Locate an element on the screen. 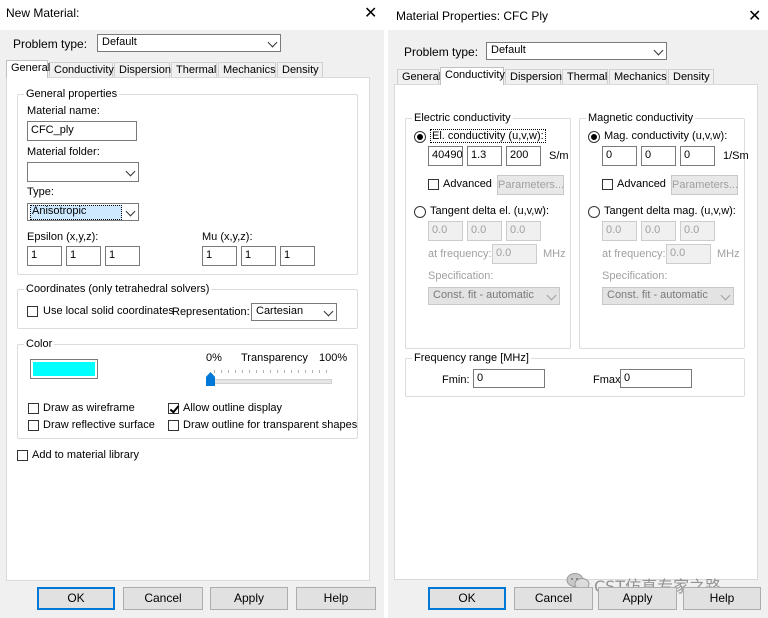 Image resolution: width=768 pixels, height=618 pixels. add-to-library-checkbox is located at coordinates (22, 455).